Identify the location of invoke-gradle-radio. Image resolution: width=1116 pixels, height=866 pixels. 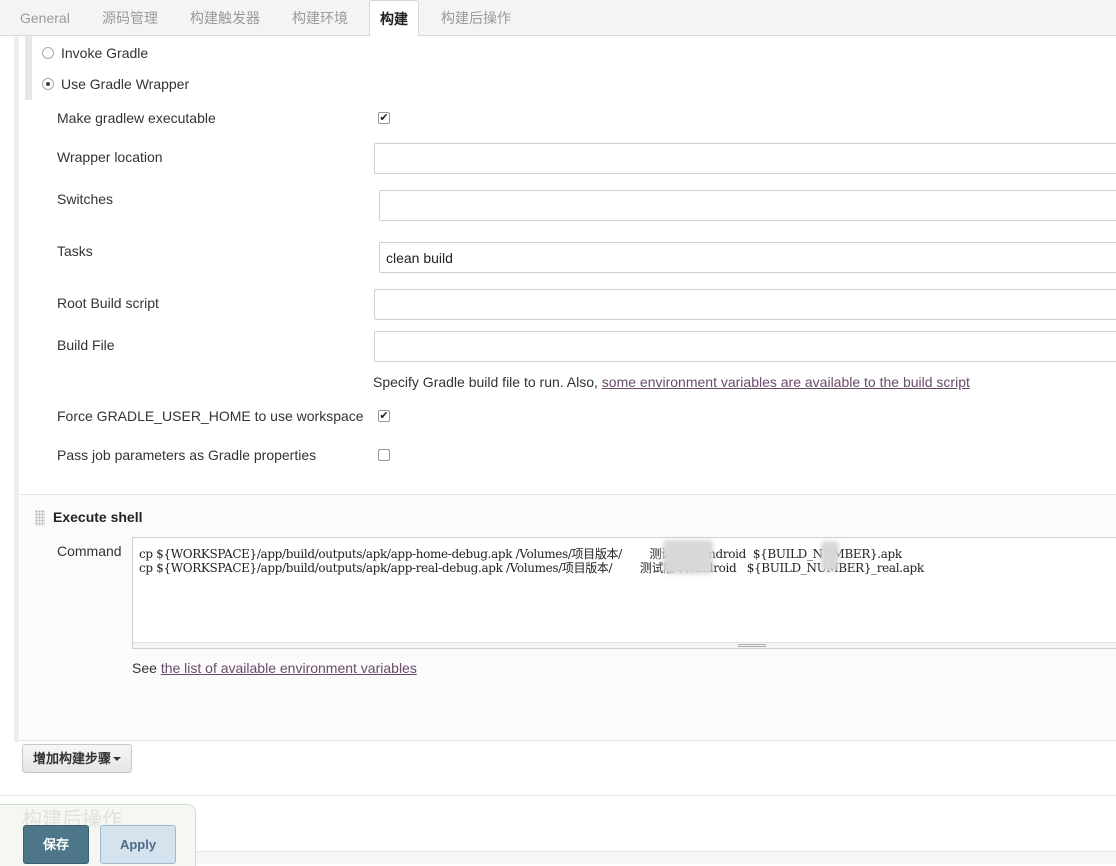
(48, 53).